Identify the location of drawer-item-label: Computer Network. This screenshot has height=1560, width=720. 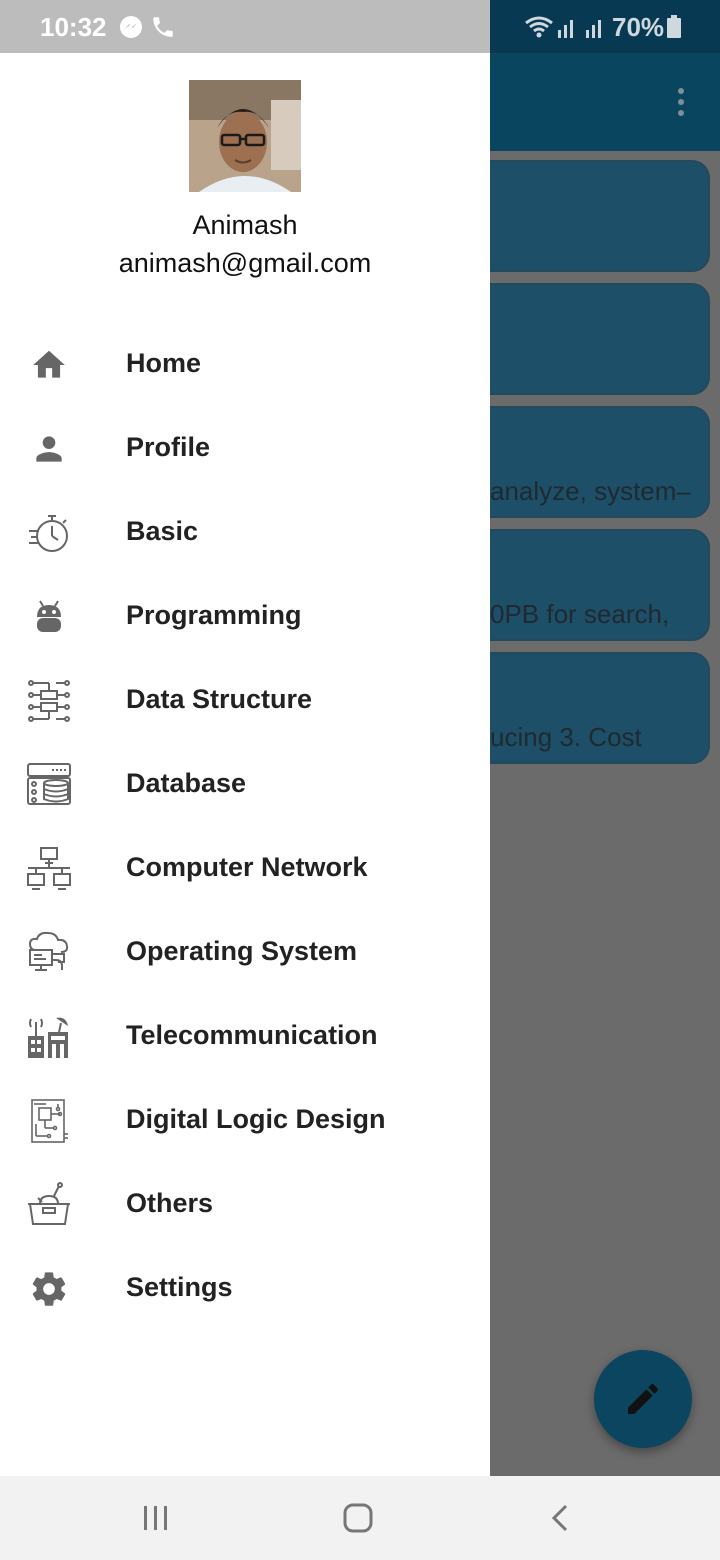
(247, 867).